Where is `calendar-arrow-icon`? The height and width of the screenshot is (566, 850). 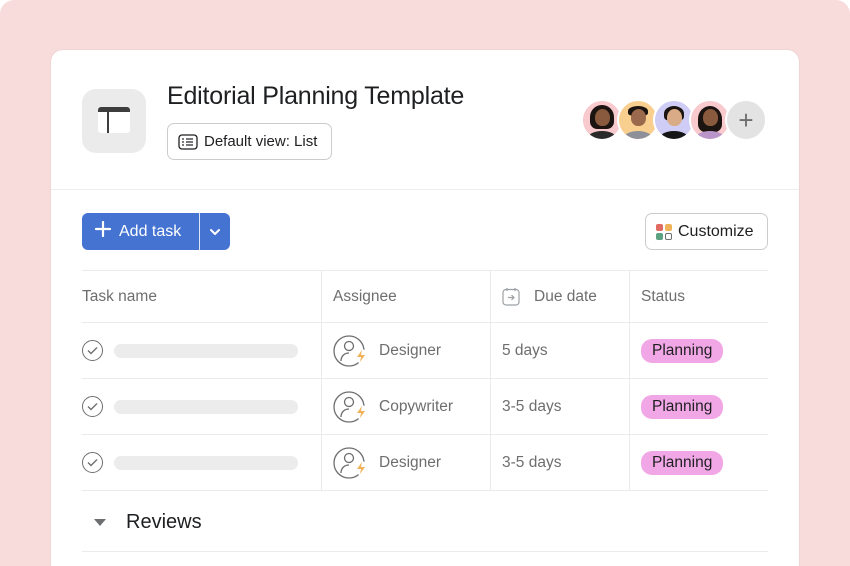 calendar-arrow-icon is located at coordinates (511, 296).